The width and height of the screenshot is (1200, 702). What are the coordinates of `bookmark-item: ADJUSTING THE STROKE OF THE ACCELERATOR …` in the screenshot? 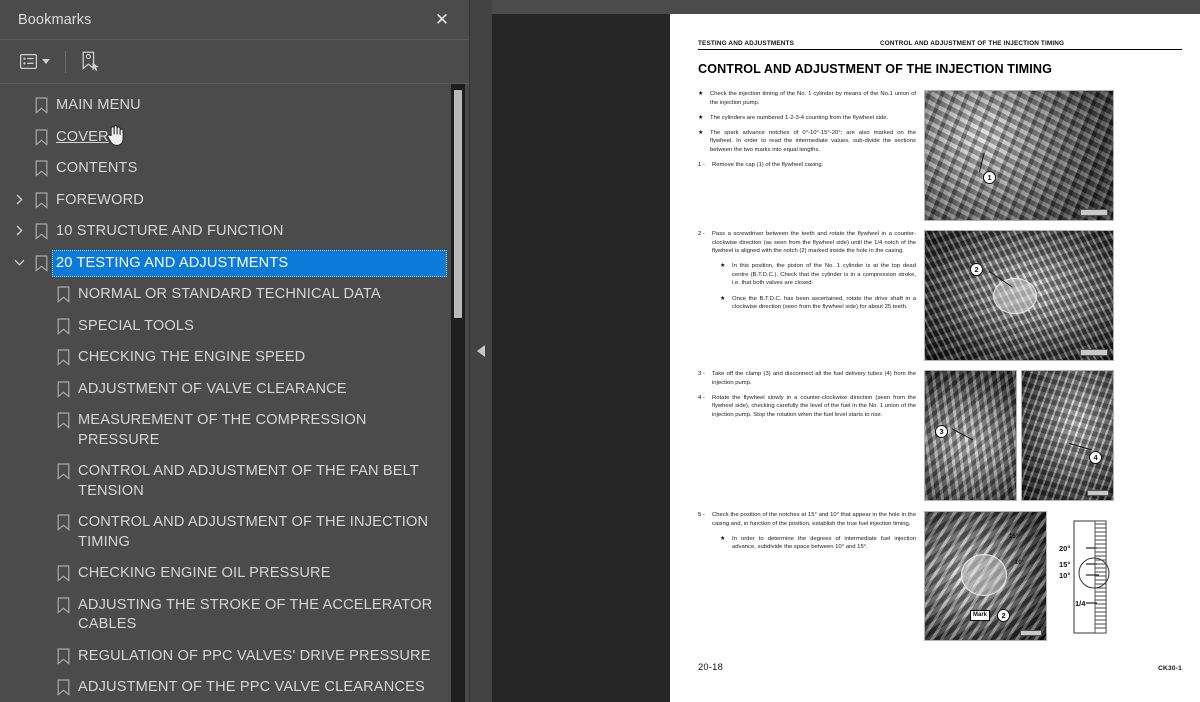 It's located at (223, 615).